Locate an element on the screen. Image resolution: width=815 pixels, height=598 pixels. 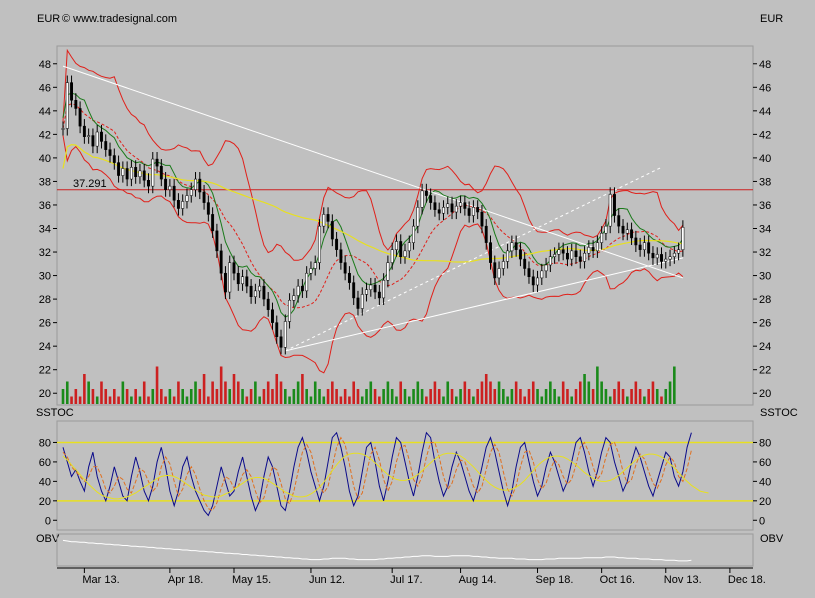
copyright-label: © www.tradesignal.com is located at coordinates (119, 19).